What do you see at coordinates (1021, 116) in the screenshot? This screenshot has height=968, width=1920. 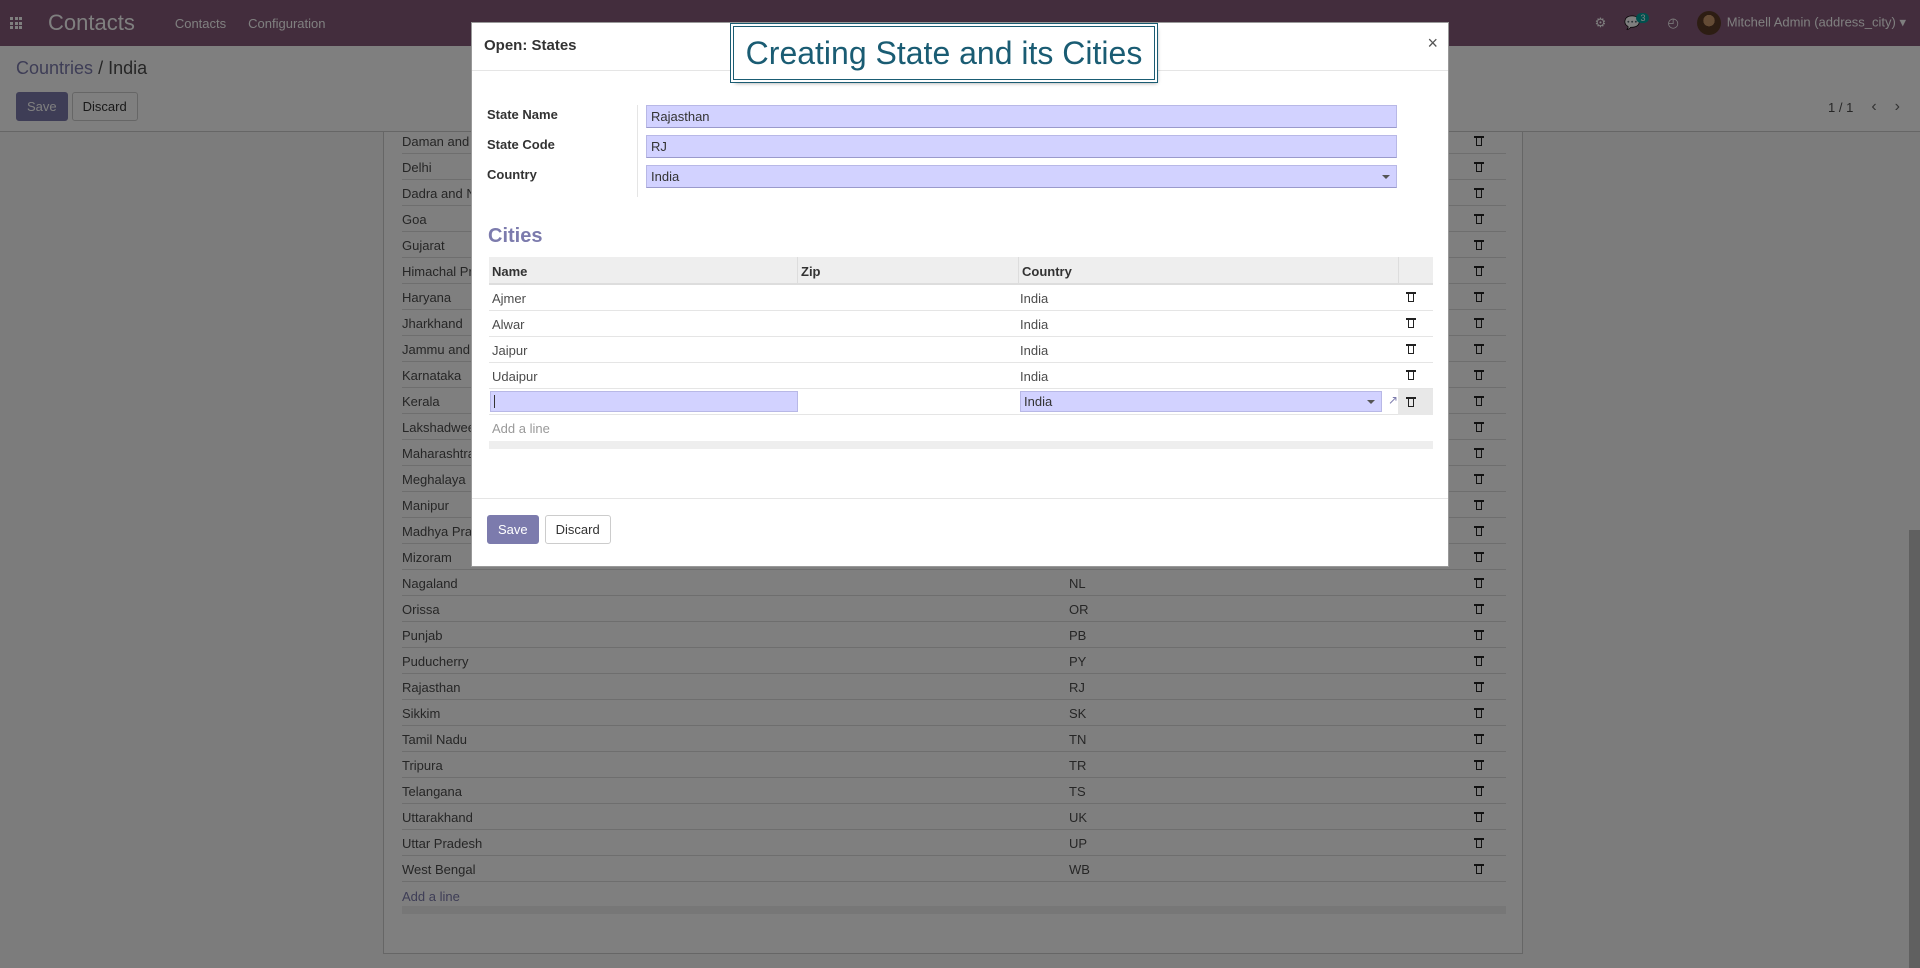 I see `state-name-input: Rajasthan` at bounding box center [1021, 116].